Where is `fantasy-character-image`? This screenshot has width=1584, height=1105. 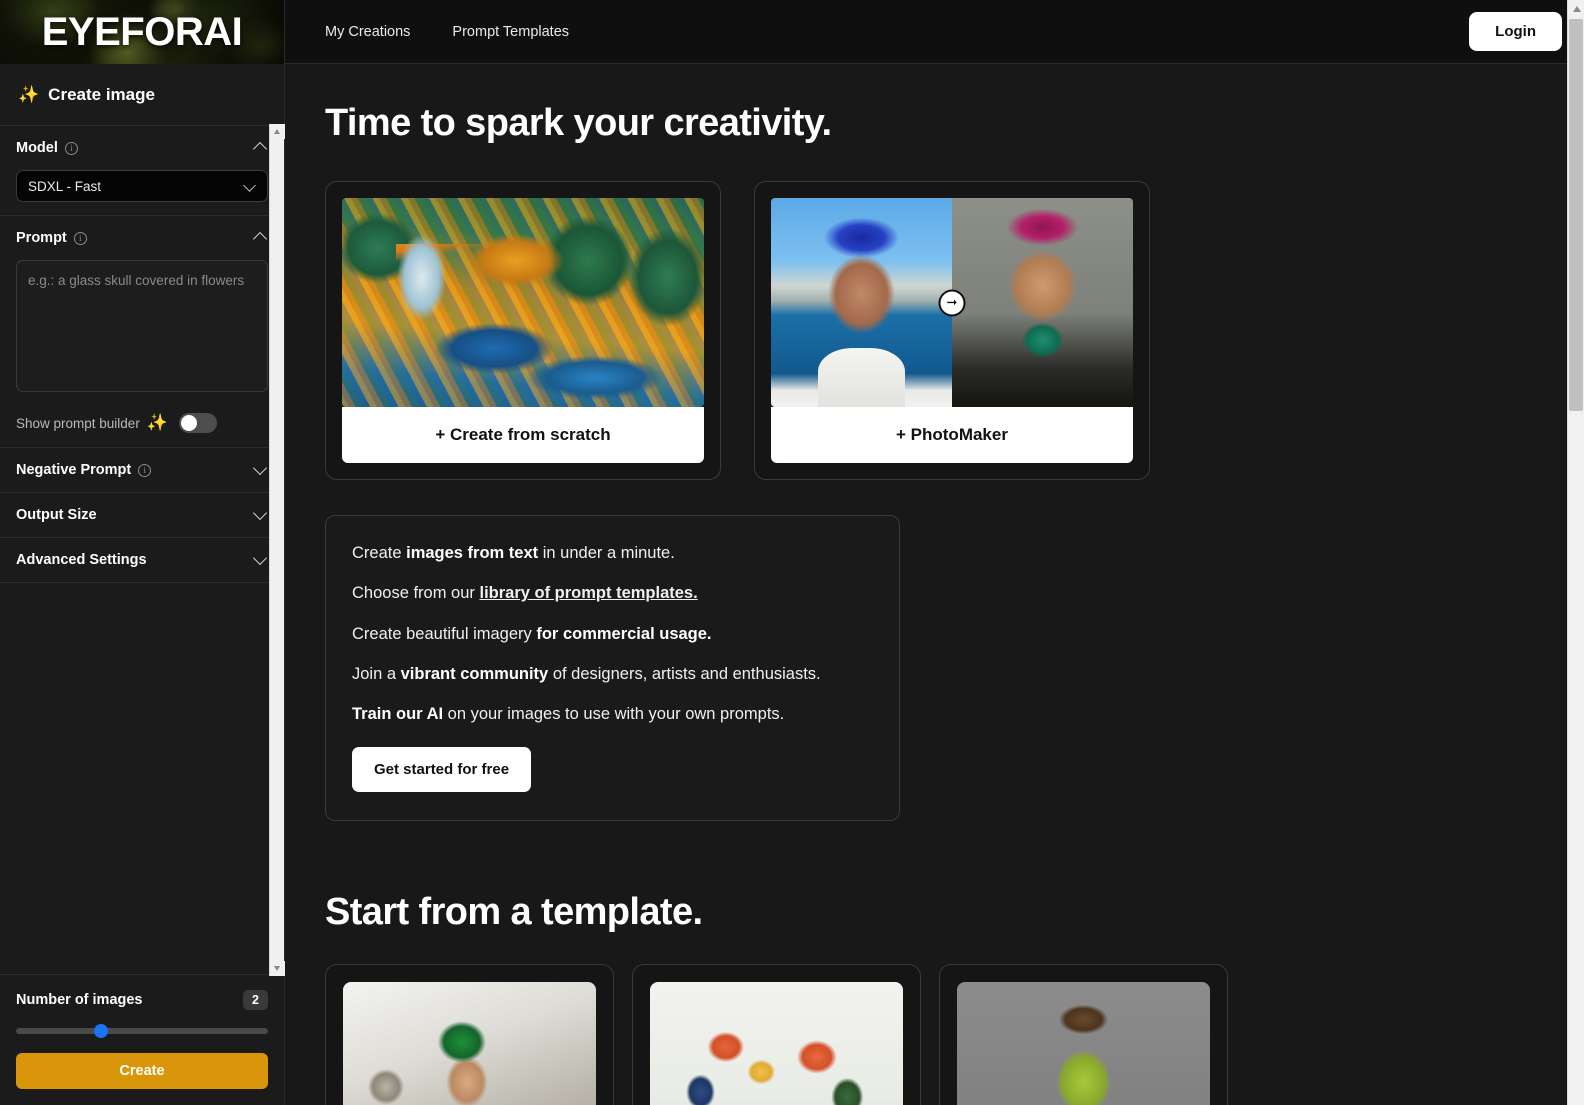 fantasy-character-image is located at coordinates (469, 1043).